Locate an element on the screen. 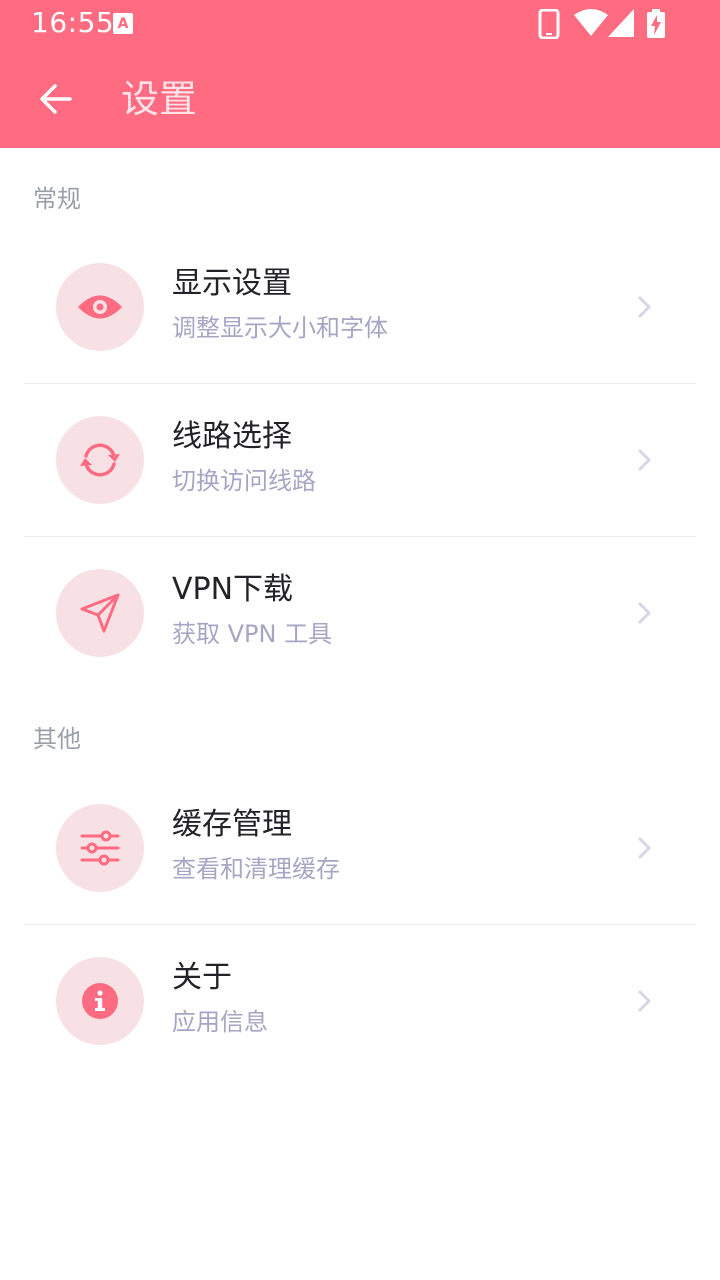 Image resolution: width=720 pixels, height=1280 pixels. send-icon is located at coordinates (100, 613).